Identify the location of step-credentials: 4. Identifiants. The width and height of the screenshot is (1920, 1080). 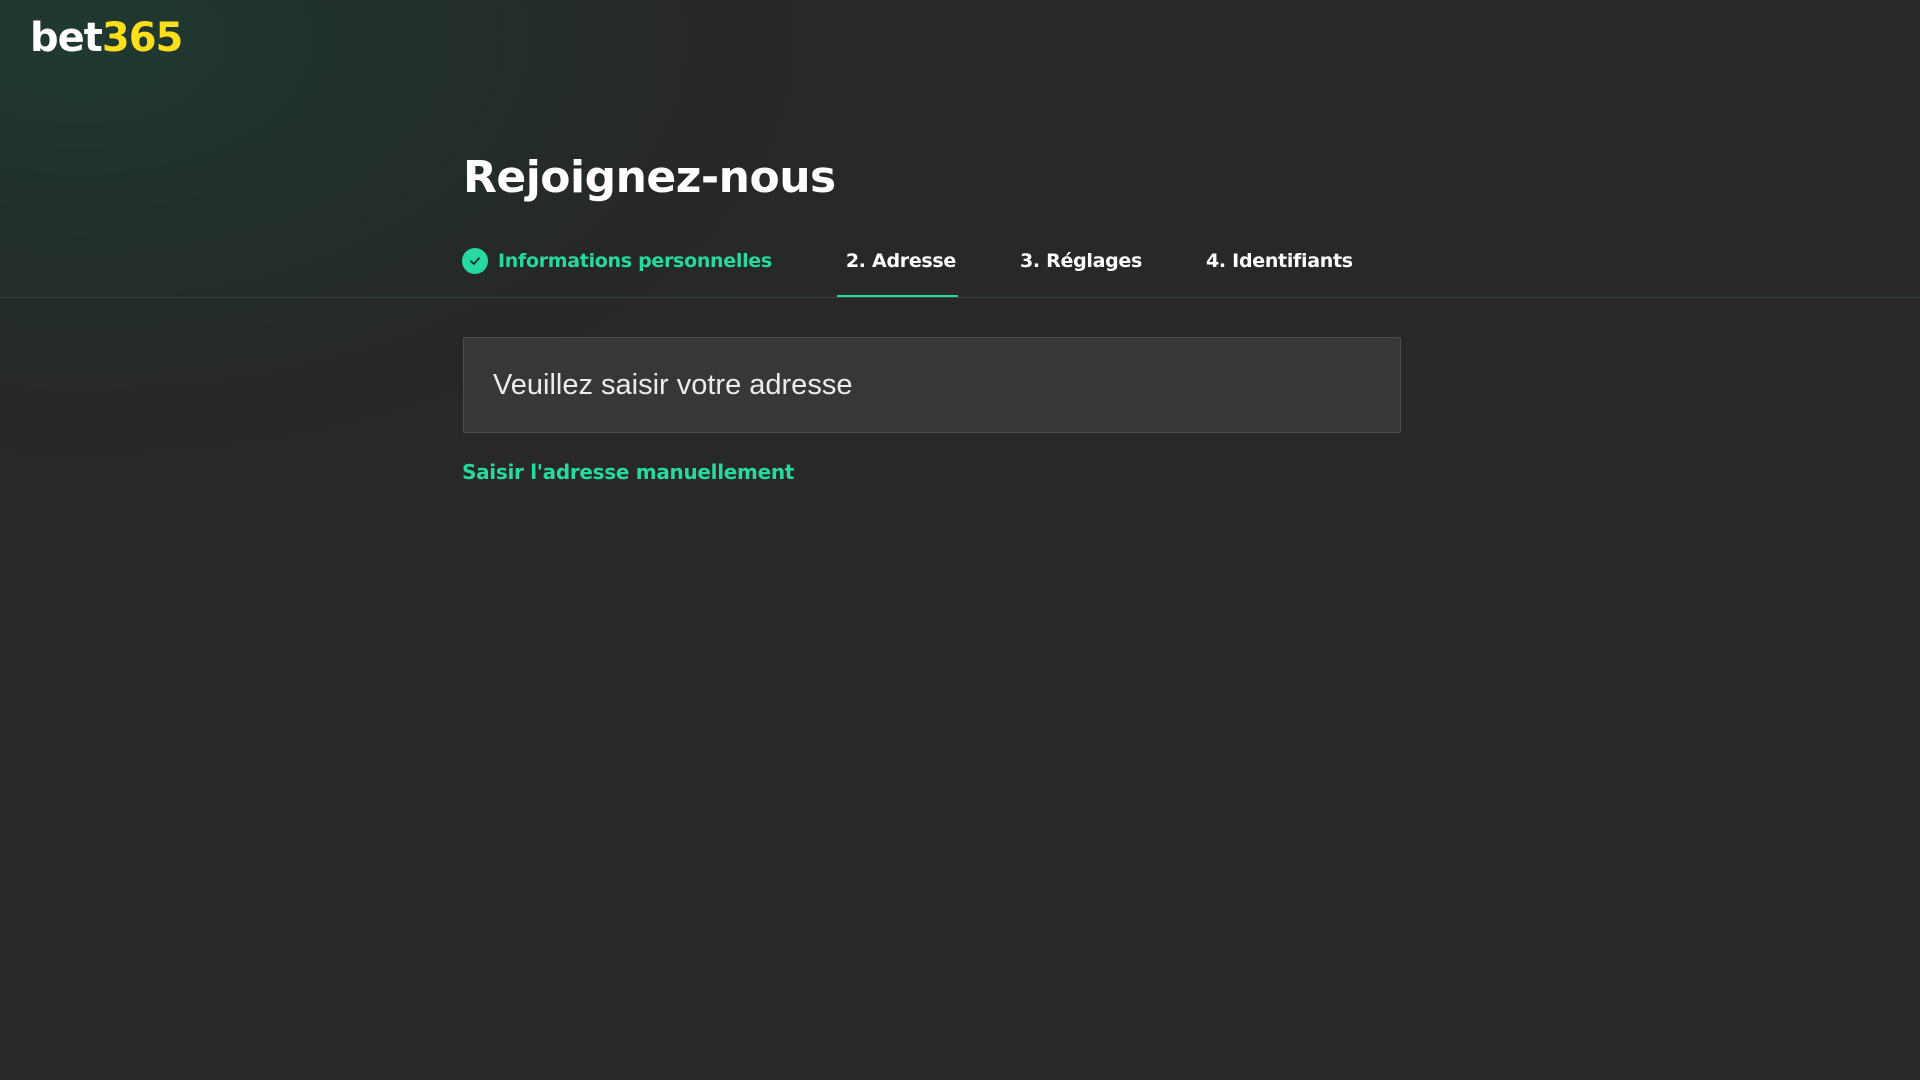
(1279, 272).